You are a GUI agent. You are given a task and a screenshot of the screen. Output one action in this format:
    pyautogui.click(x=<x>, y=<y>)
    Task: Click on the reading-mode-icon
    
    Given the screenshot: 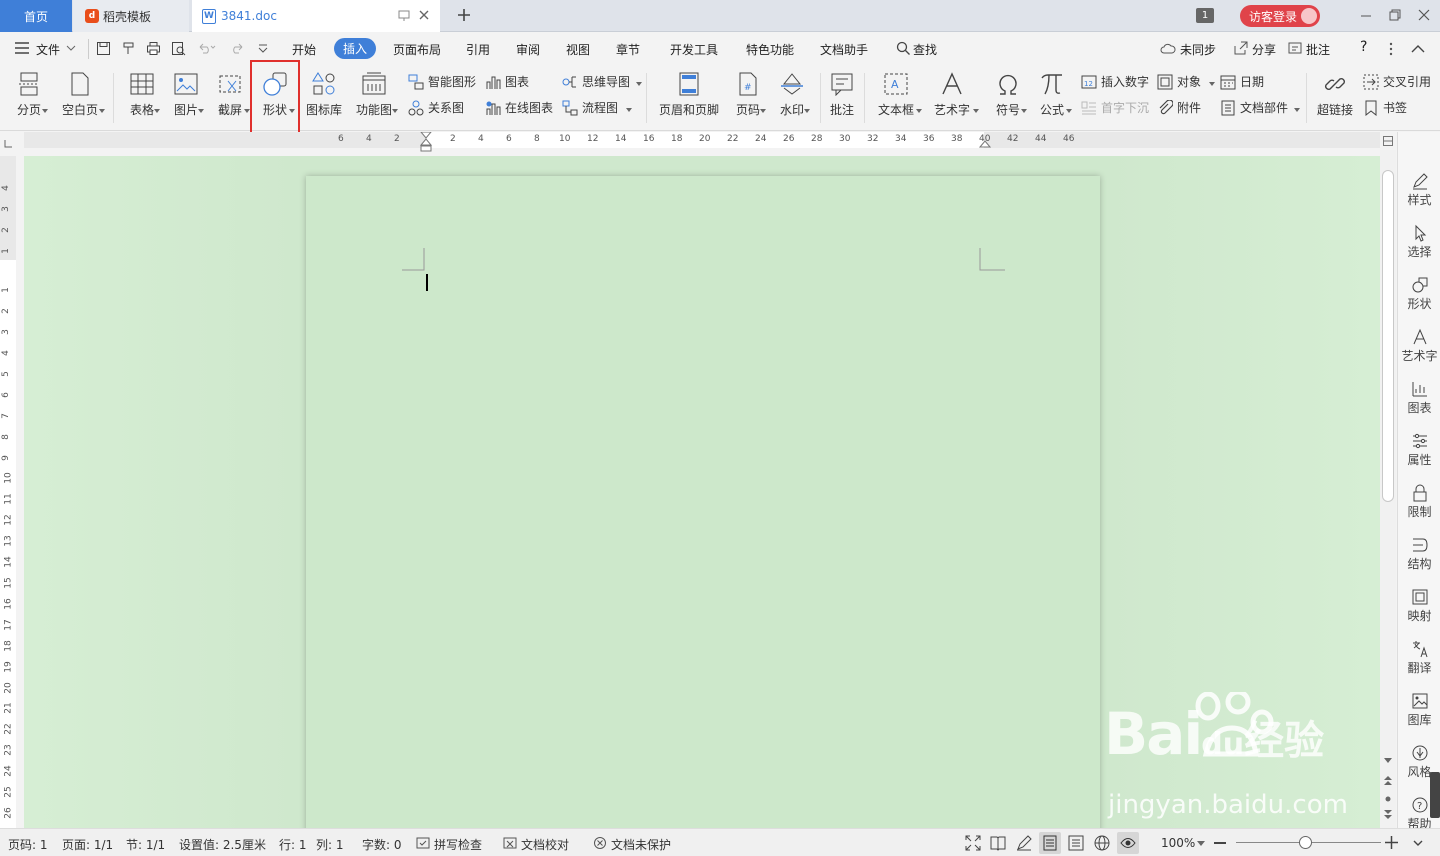 What is the action you would take?
    pyautogui.click(x=998, y=843)
    